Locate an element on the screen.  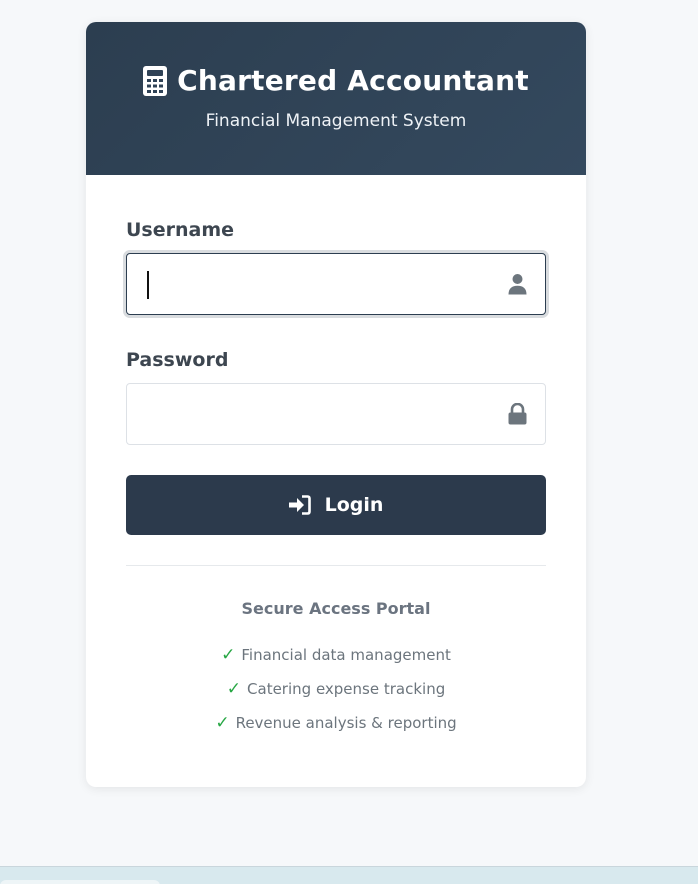
username-group: Username is located at coordinates (336, 267).